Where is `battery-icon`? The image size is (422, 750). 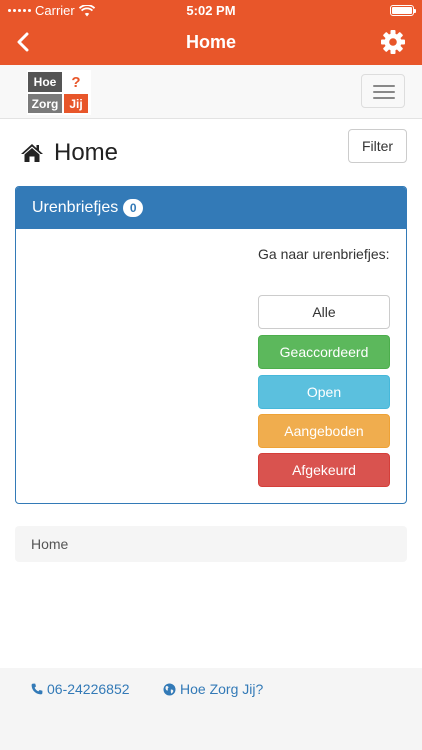
battery-icon is located at coordinates (403, 10).